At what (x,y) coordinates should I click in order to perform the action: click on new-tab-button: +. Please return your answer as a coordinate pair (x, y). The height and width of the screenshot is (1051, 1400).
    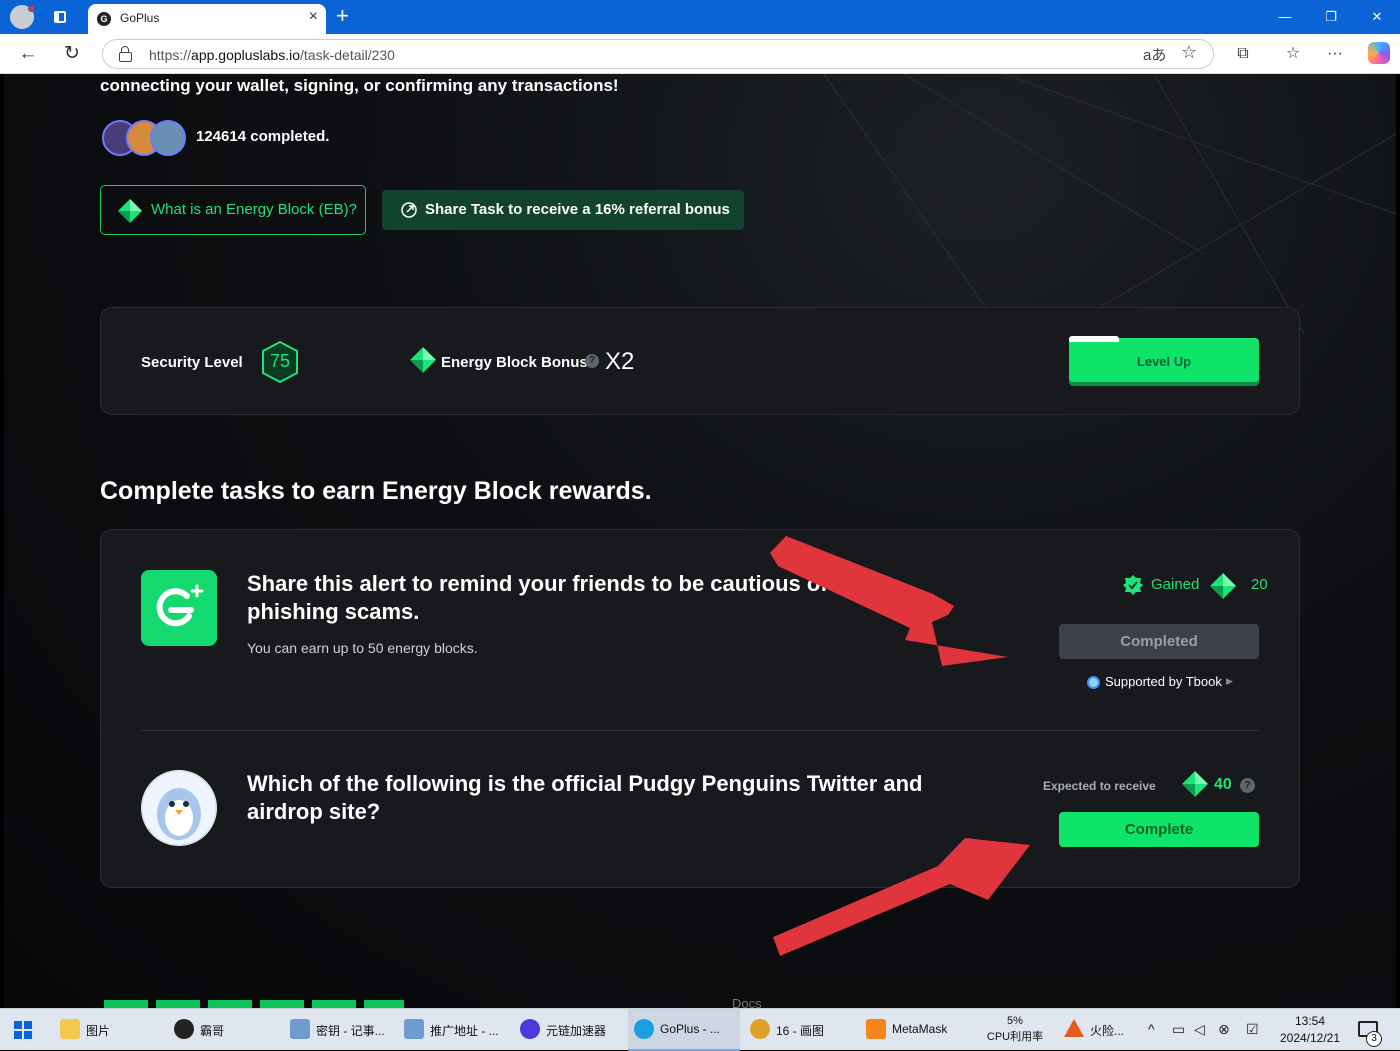
    Looking at the image, I should click on (342, 16).